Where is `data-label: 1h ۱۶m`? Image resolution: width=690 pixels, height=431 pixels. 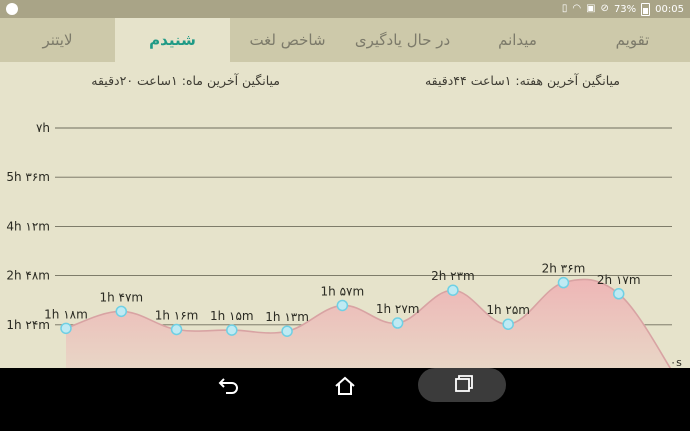 data-label: 1h ۱۶m is located at coordinates (177, 315).